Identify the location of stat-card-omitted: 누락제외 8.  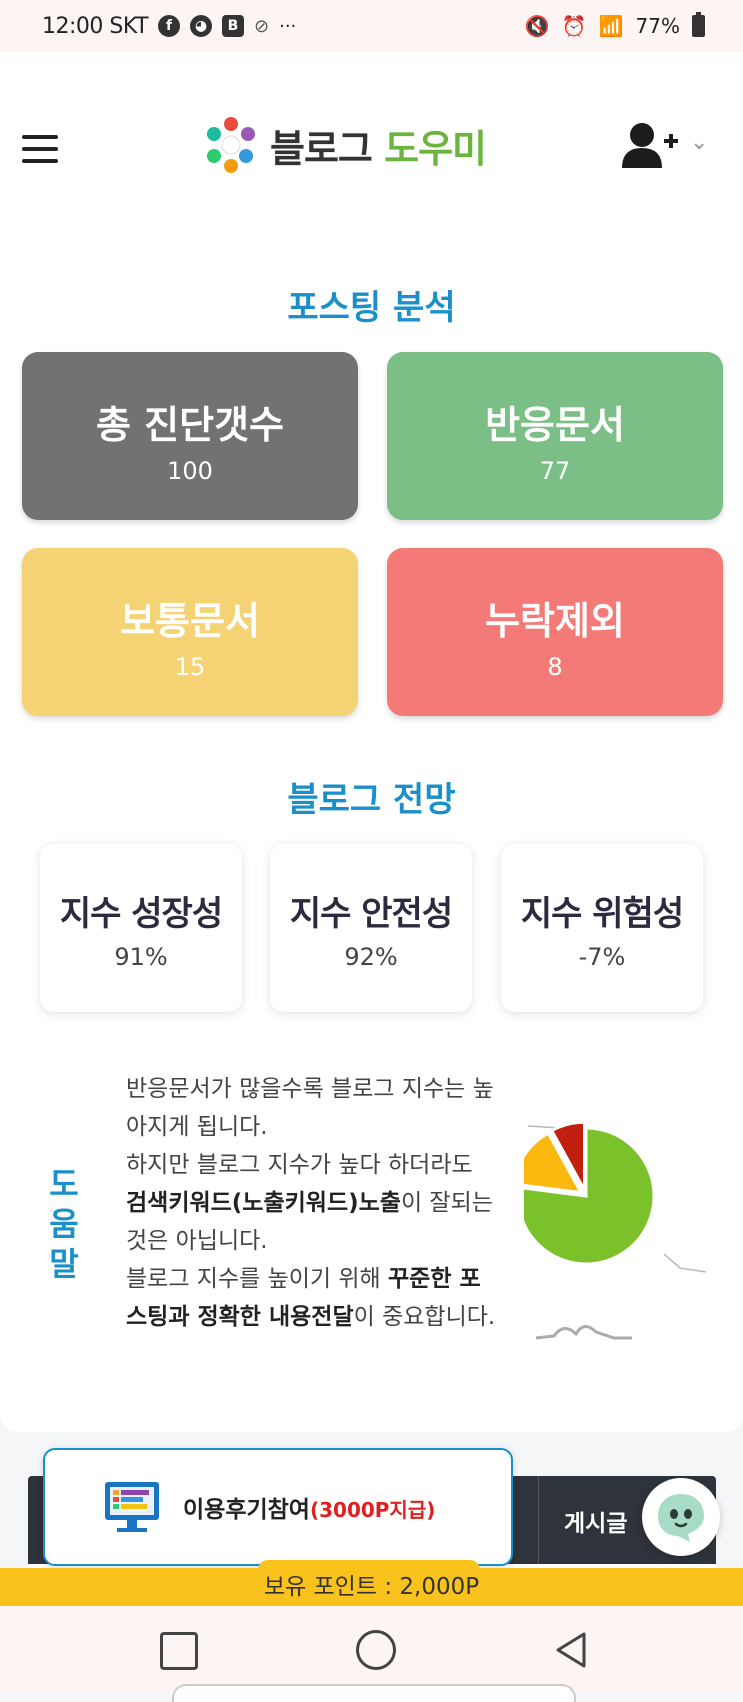
(555, 632).